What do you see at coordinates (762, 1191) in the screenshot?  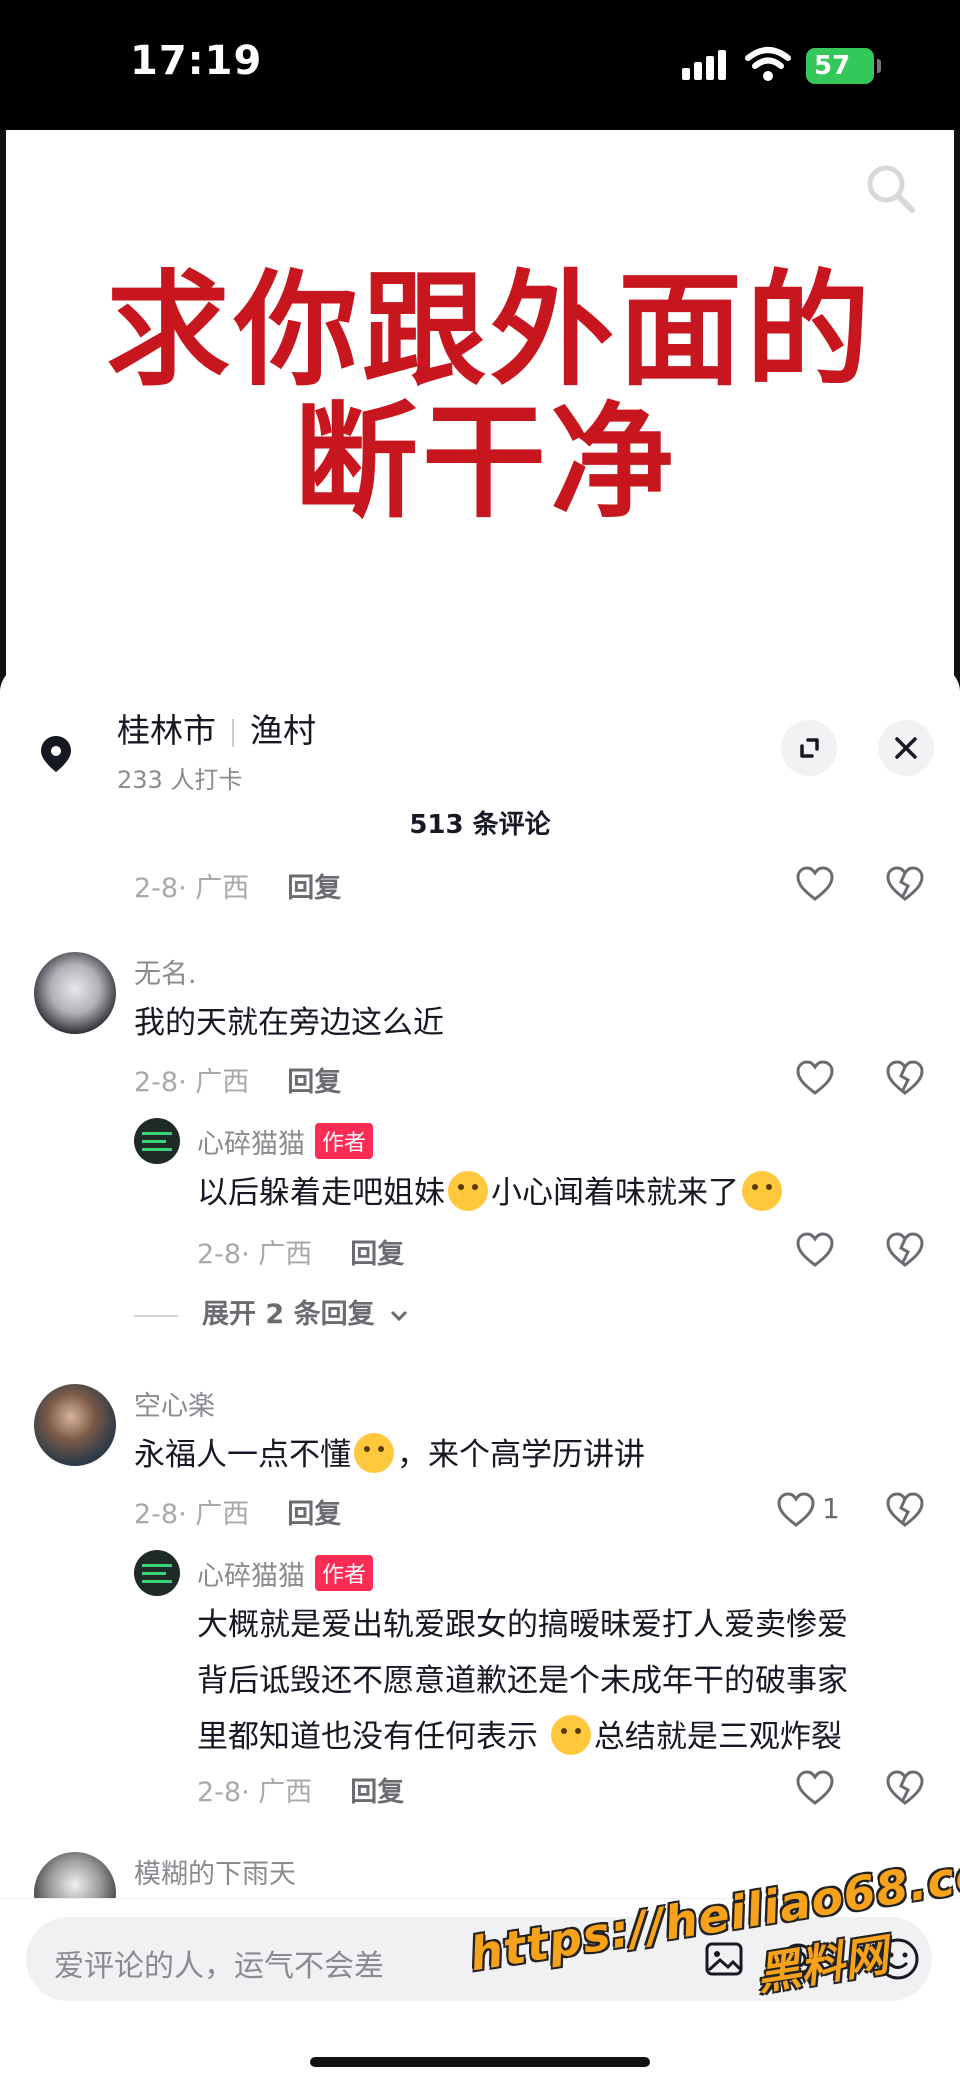 I see `sick-face-emoji-icon` at bounding box center [762, 1191].